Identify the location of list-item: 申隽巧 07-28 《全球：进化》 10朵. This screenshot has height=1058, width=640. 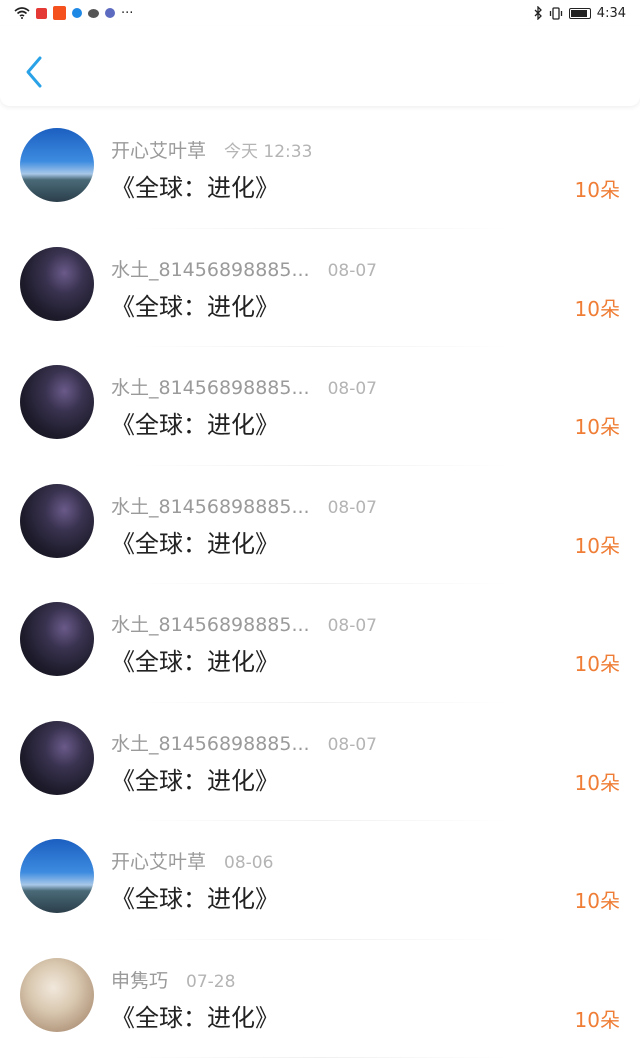
(320, 999).